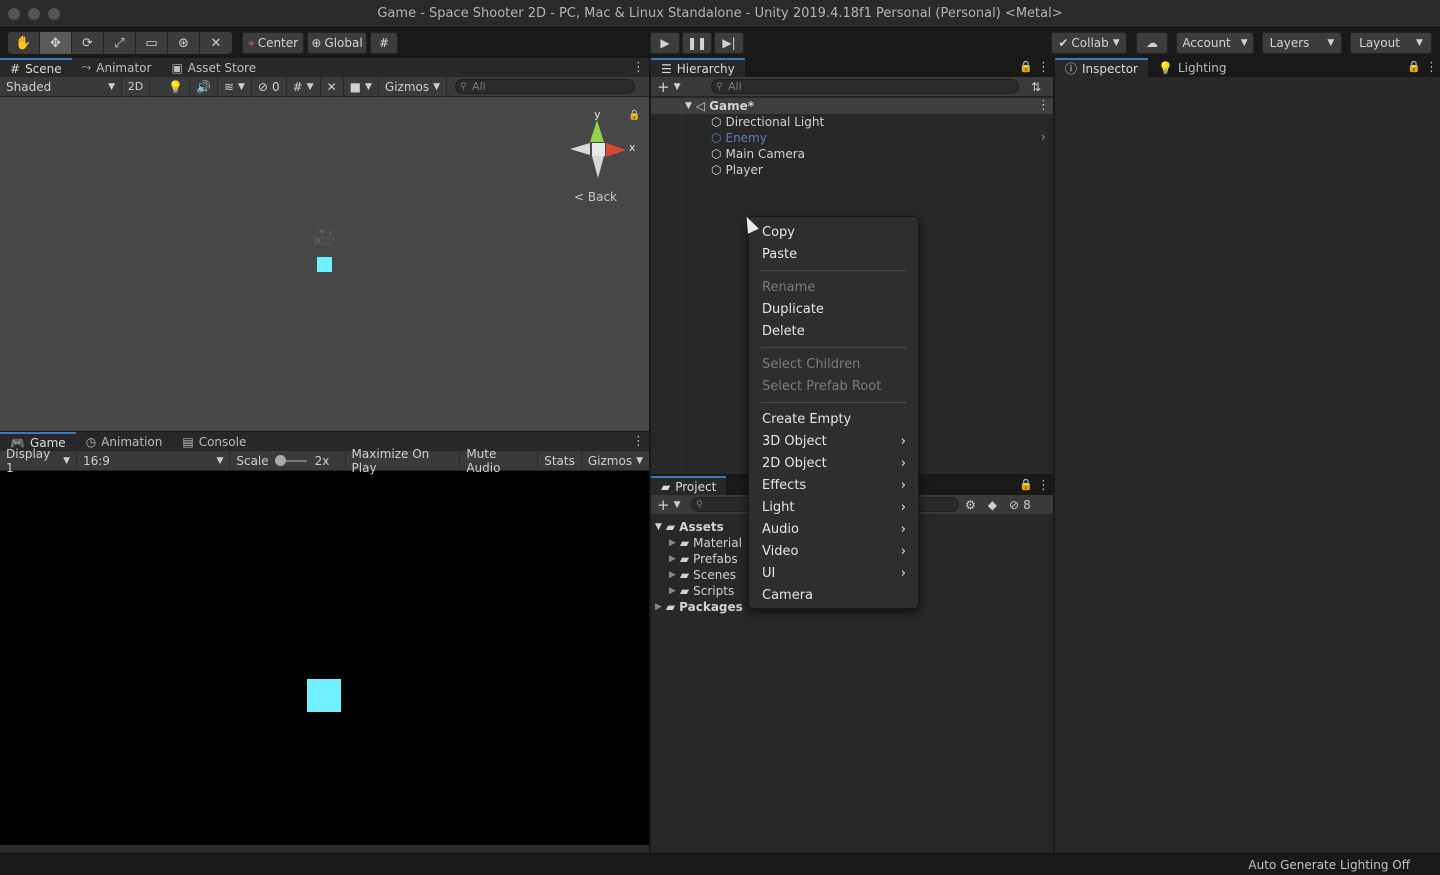 The height and width of the screenshot is (875, 1440). Describe the element at coordinates (324, 849) in the screenshot. I see `game-scrollbar` at that location.